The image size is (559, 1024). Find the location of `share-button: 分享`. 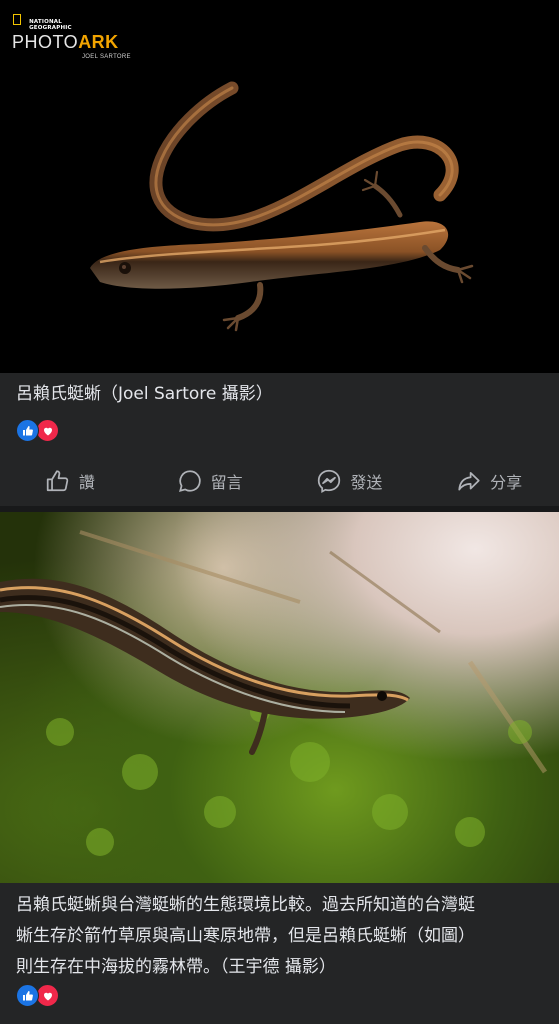

share-button: 分享 is located at coordinates (489, 481).